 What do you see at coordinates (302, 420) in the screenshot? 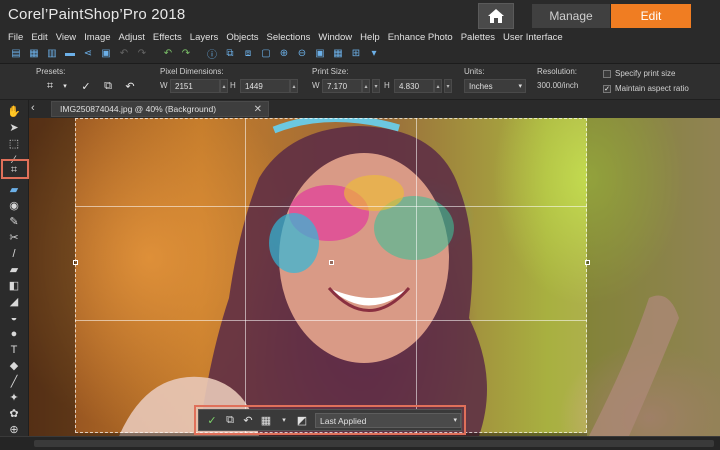
I see `aspect-ratio-icon: ◩` at bounding box center [302, 420].